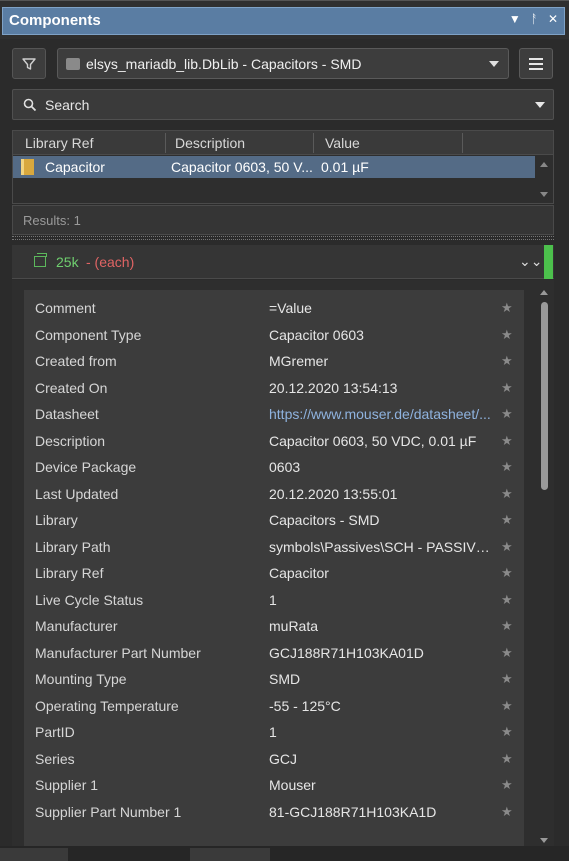 The width and height of the screenshot is (569, 861). Describe the element at coordinates (274, 521) in the screenshot. I see `property-row: Library Capacitors - SMD ★` at that location.